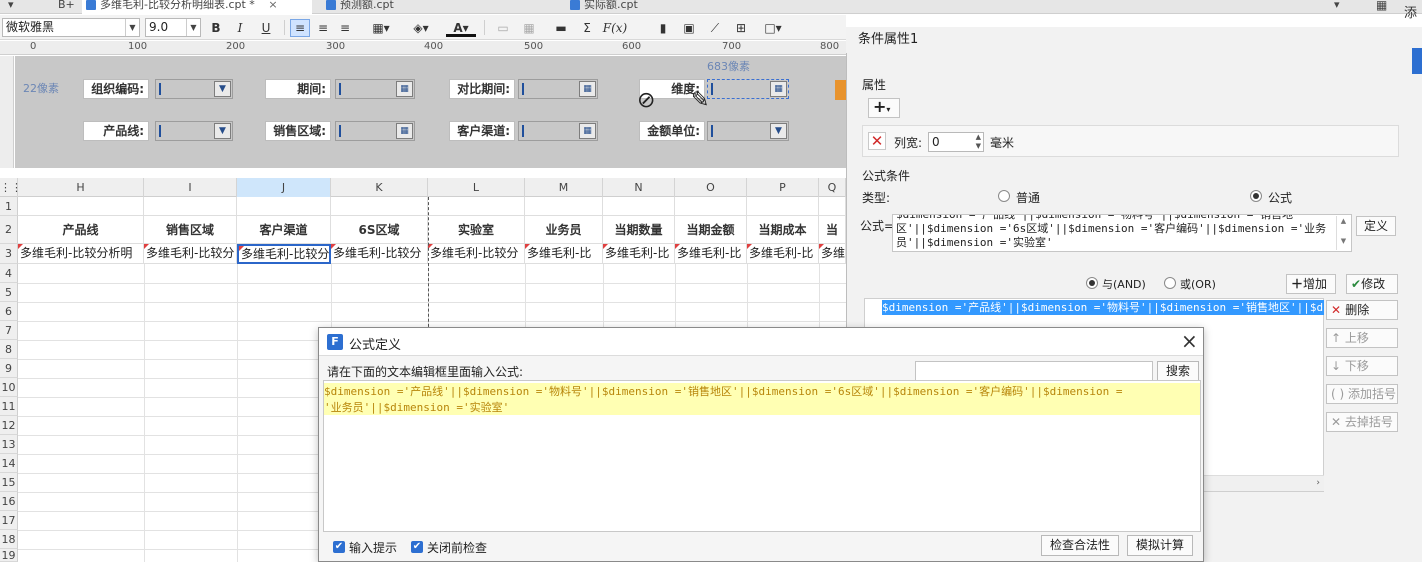 The image size is (1422, 562). I want to click on new-tab-button: B+, so click(65, 7).